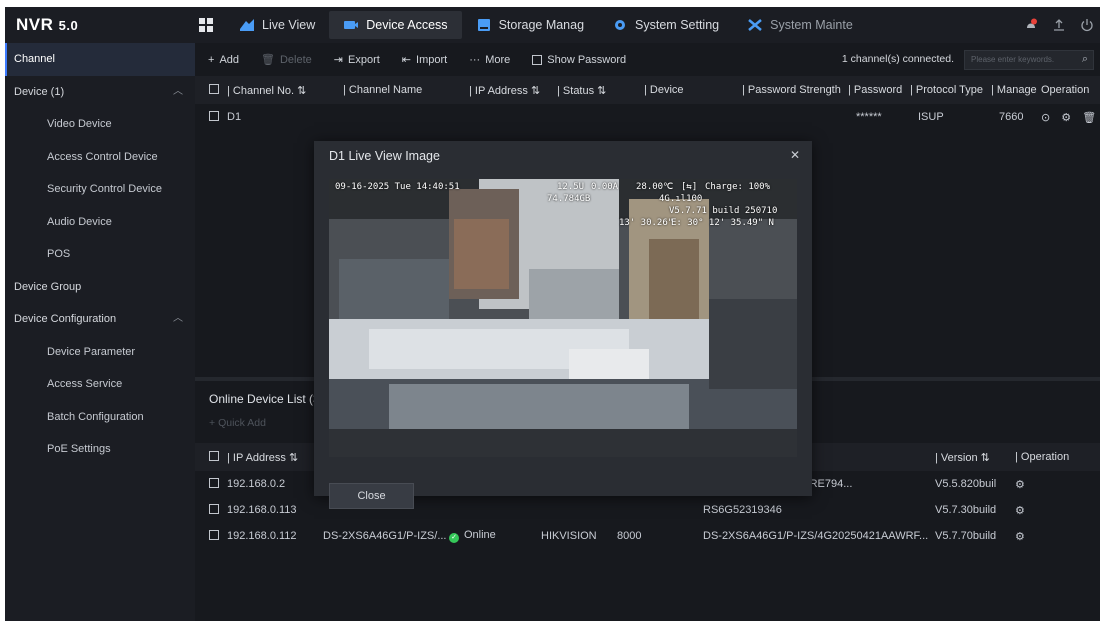 The image size is (1100, 626). I want to click on power-icon, so click(1087, 25).